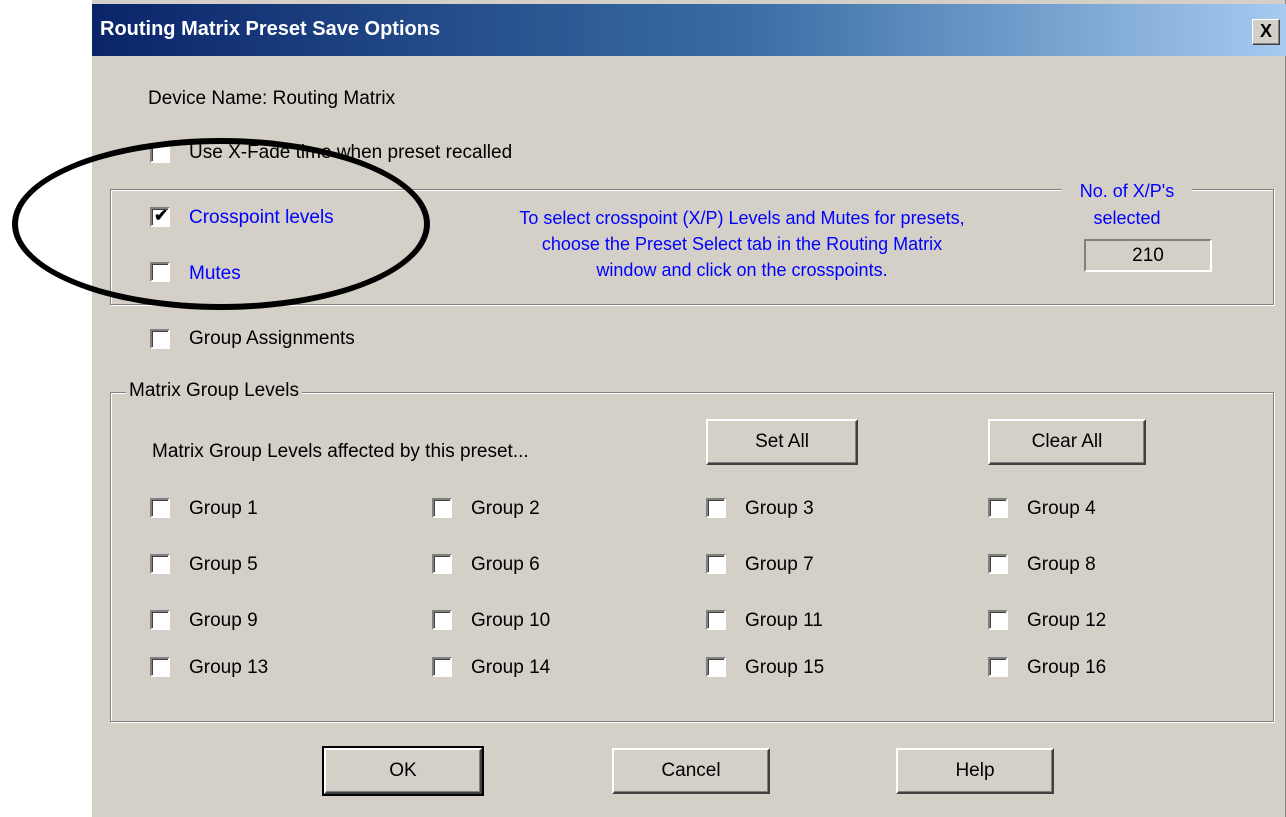 The image size is (1286, 817). What do you see at coordinates (272, 338) in the screenshot?
I see `group-assignments-label: Group Assignments` at bounding box center [272, 338].